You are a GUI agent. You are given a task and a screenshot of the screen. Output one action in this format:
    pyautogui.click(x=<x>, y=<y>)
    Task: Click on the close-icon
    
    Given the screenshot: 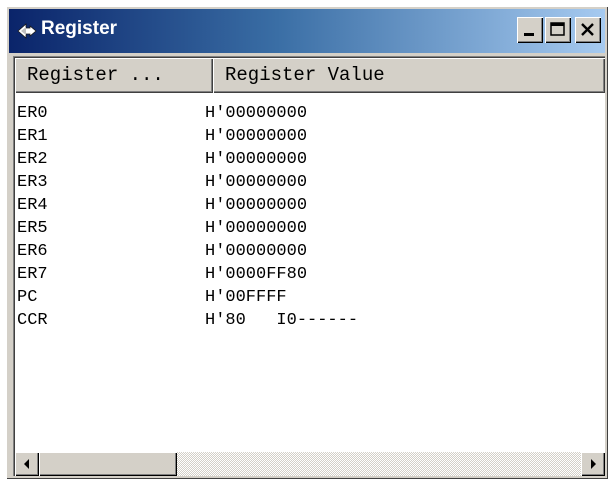 What is the action you would take?
    pyautogui.click(x=587, y=29)
    